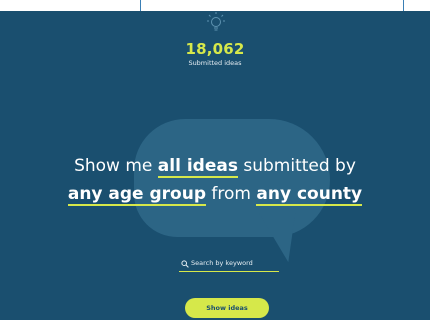 The height and width of the screenshot is (320, 430). Describe the element at coordinates (140, 5) in the screenshot. I see `frame-edge-left` at that location.